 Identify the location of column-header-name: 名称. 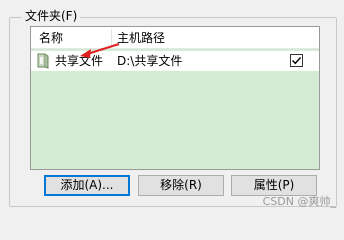
(51, 38).